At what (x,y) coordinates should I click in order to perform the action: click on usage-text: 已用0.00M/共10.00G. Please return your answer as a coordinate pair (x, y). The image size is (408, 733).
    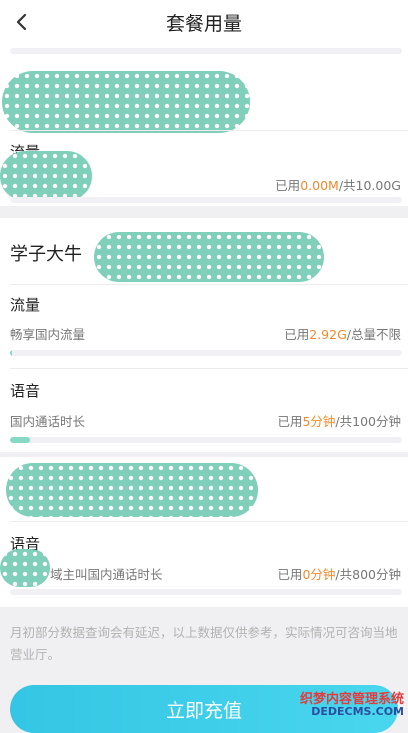
    Looking at the image, I should click on (338, 185).